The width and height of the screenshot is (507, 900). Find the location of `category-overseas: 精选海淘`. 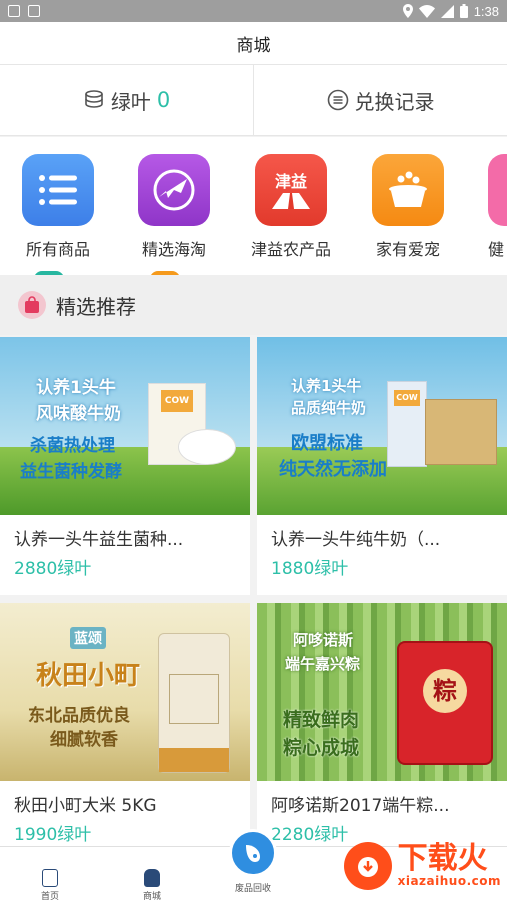

category-overseas: 精选海淘 is located at coordinates (174, 207).